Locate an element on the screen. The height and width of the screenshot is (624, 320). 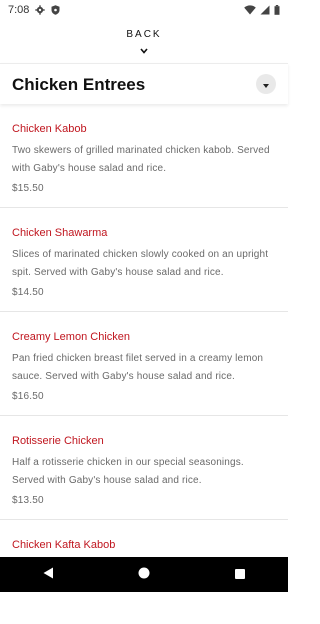
nav-recents-button is located at coordinates (240, 574).